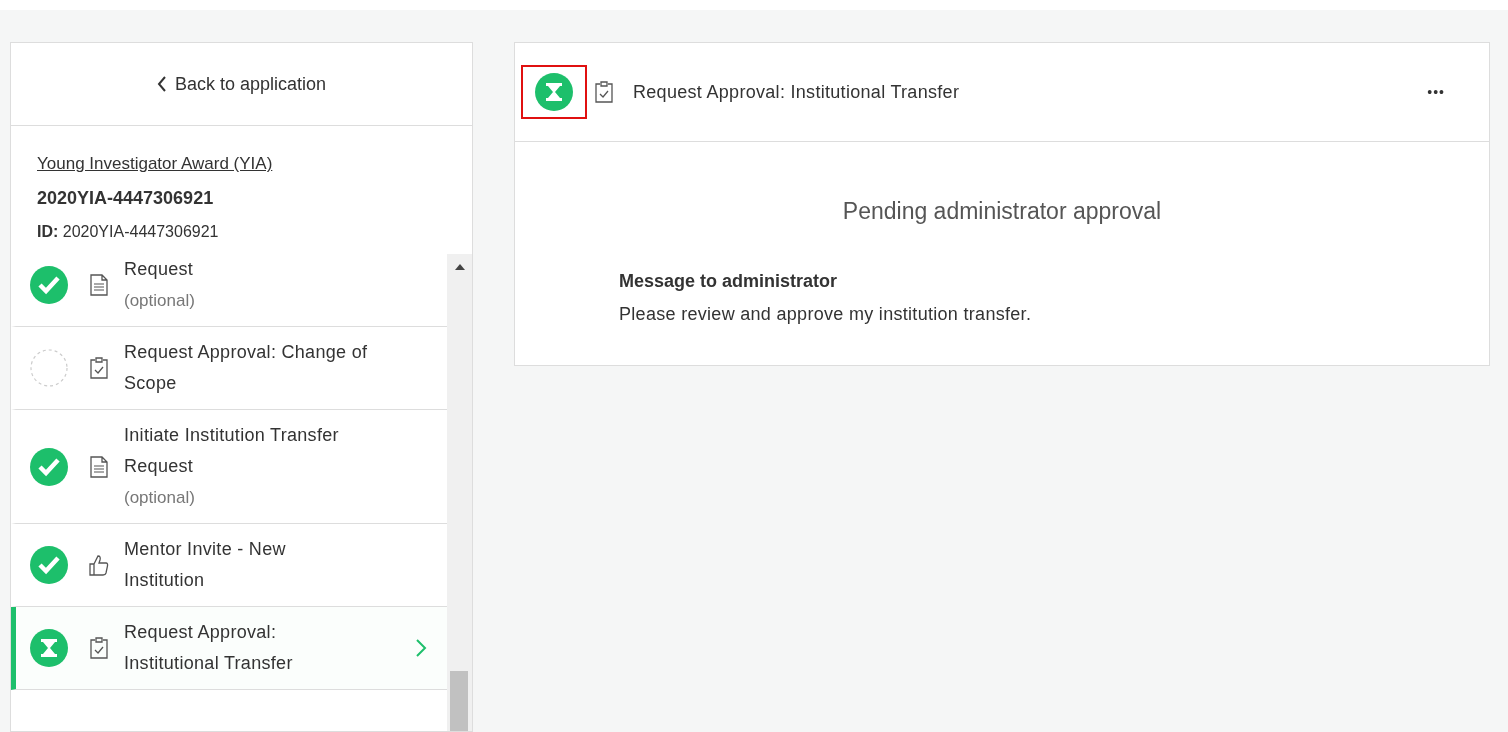 This screenshot has height=732, width=1508. What do you see at coordinates (159, 269) in the screenshot?
I see `task-title: Request` at bounding box center [159, 269].